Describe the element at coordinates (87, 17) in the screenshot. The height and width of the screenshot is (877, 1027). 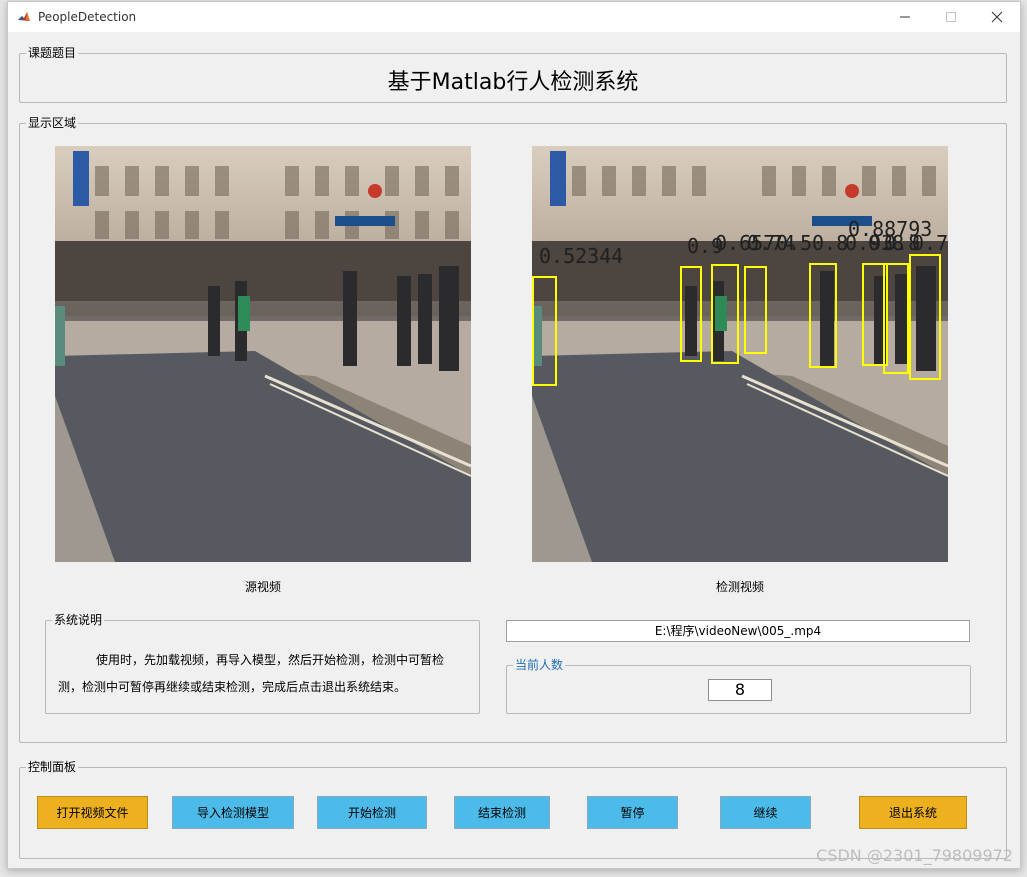
I see `window-title: PeopleDetection` at that location.